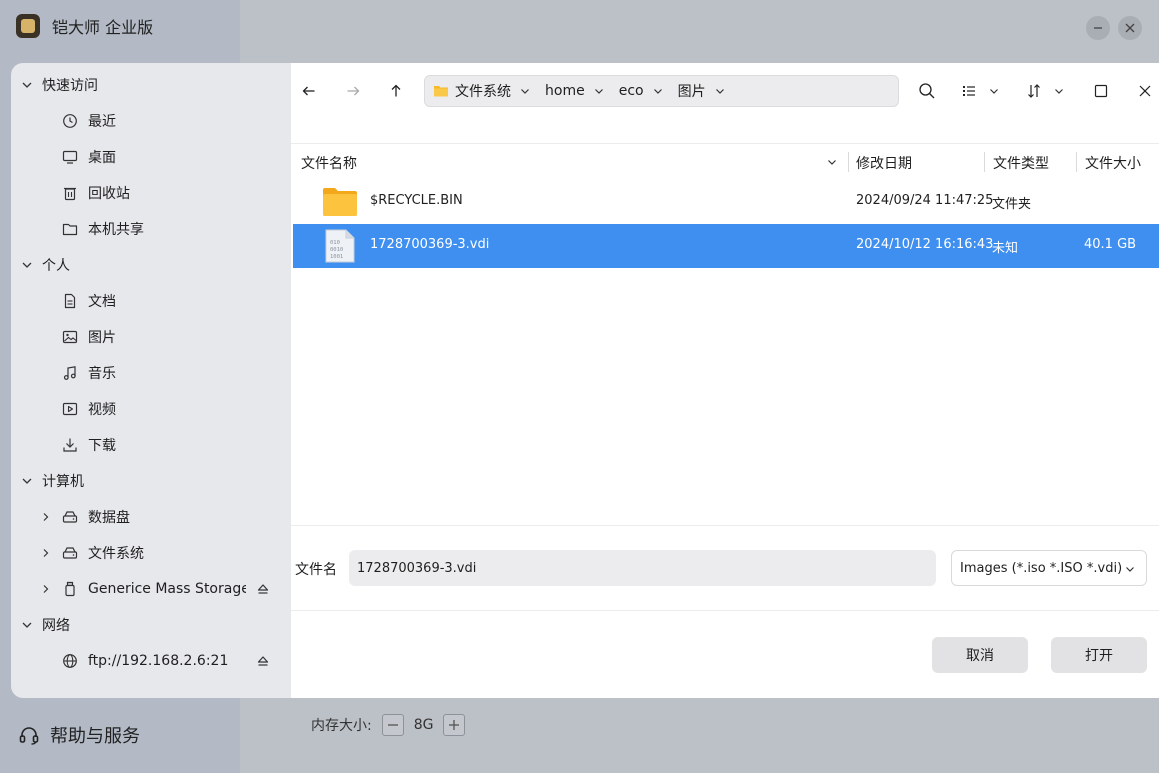 This screenshot has height=773, width=1159. Describe the element at coordinates (1098, 28) in the screenshot. I see `minimize-button` at that location.